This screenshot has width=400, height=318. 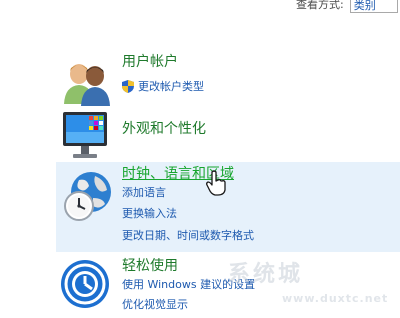 I want to click on category-title-appearance: 外观和个性化, so click(x=164, y=129).